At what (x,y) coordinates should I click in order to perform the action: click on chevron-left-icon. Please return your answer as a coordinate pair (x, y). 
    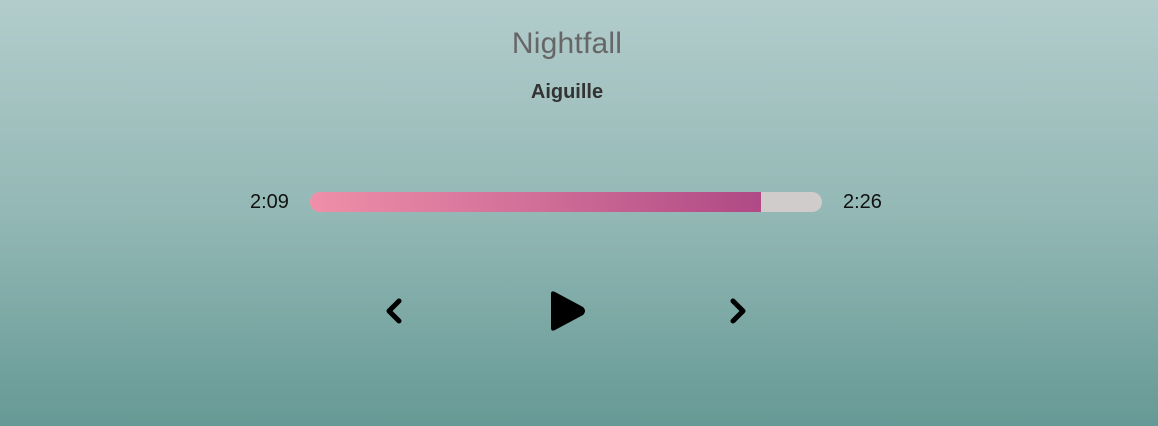
    Looking at the image, I should click on (394, 311).